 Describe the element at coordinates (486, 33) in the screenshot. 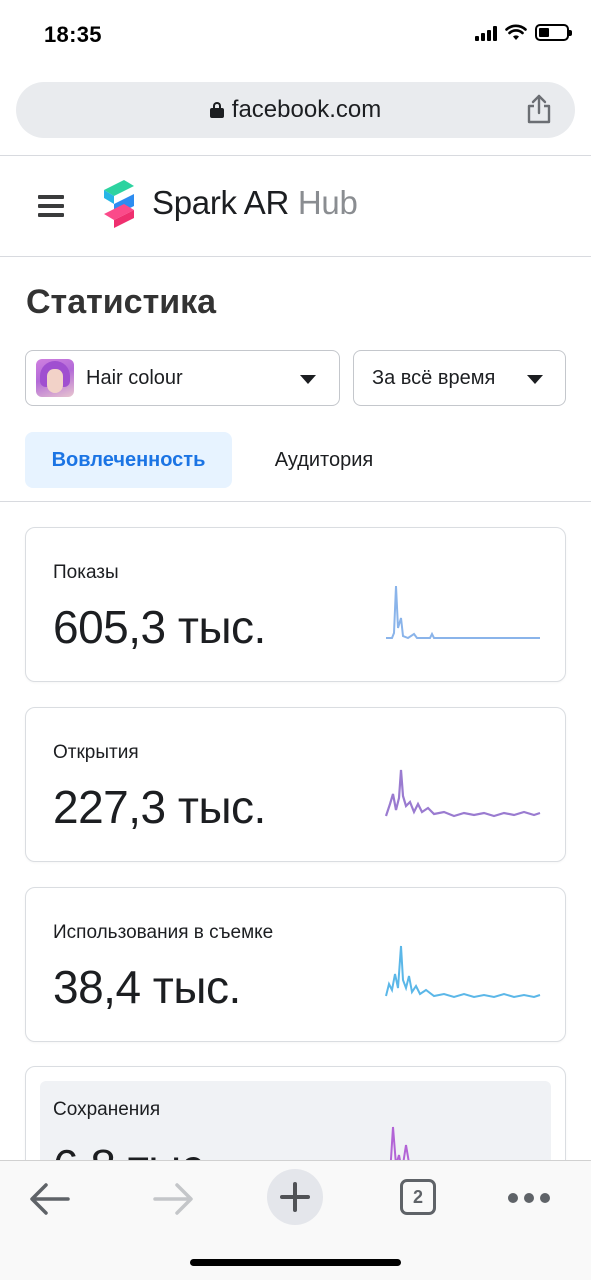

I see `cellular-signal-icon` at that location.